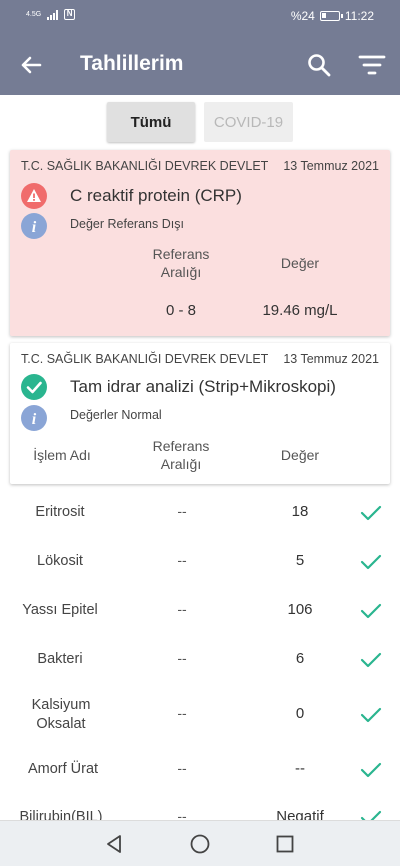  What do you see at coordinates (116, 415) in the screenshot?
I see `result-status: Değerler Normal` at bounding box center [116, 415].